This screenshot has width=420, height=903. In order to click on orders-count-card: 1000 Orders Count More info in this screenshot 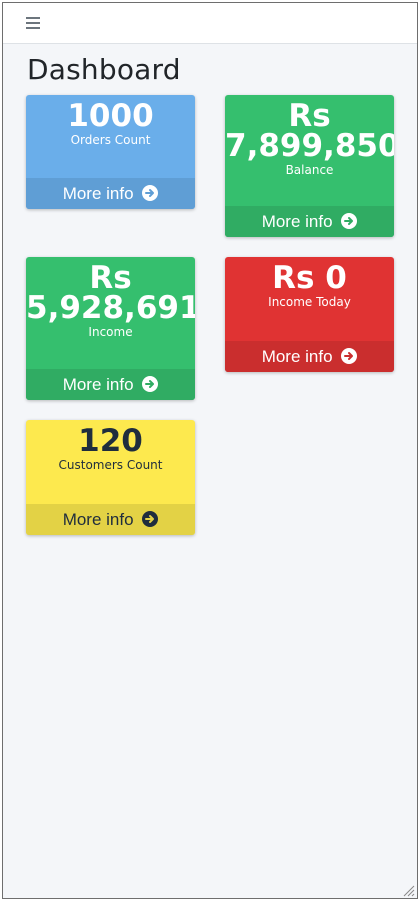, I will do `click(110, 152)`.